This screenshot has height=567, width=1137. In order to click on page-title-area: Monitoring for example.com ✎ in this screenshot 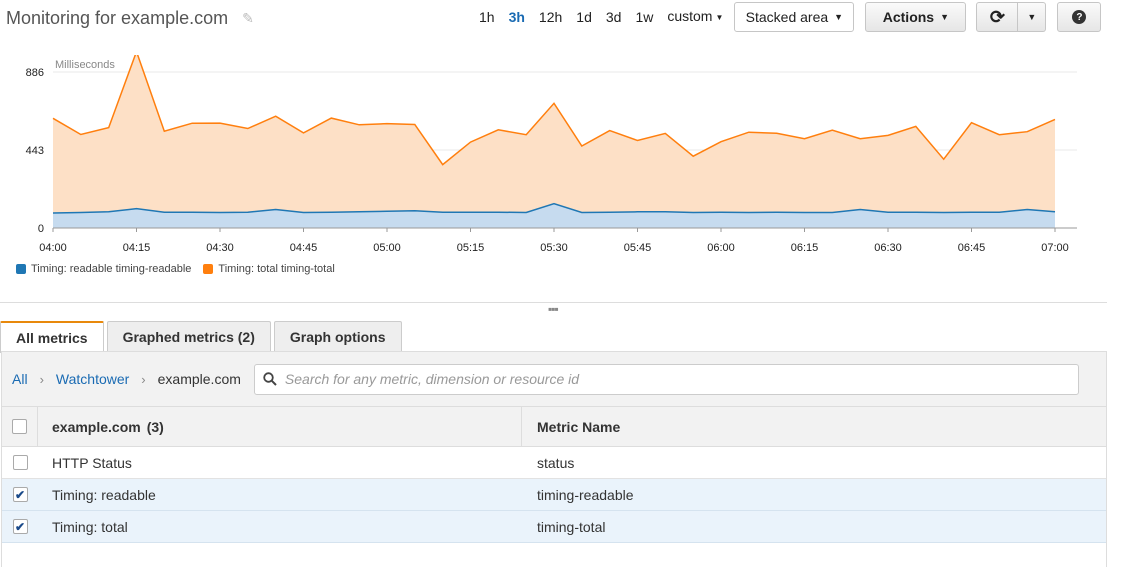, I will do `click(130, 18)`.